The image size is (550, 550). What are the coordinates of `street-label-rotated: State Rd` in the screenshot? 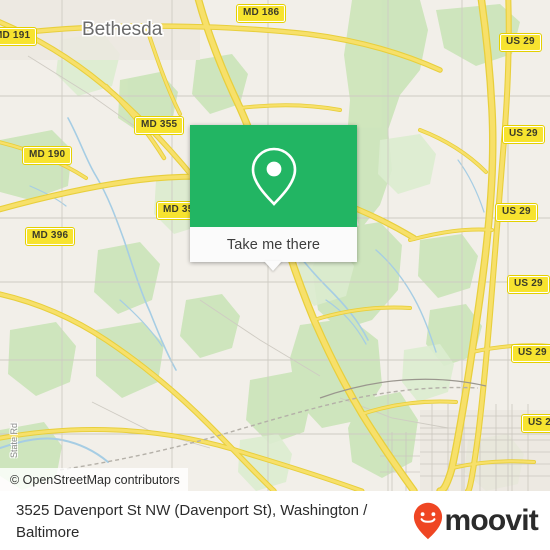 It's located at (14, 440).